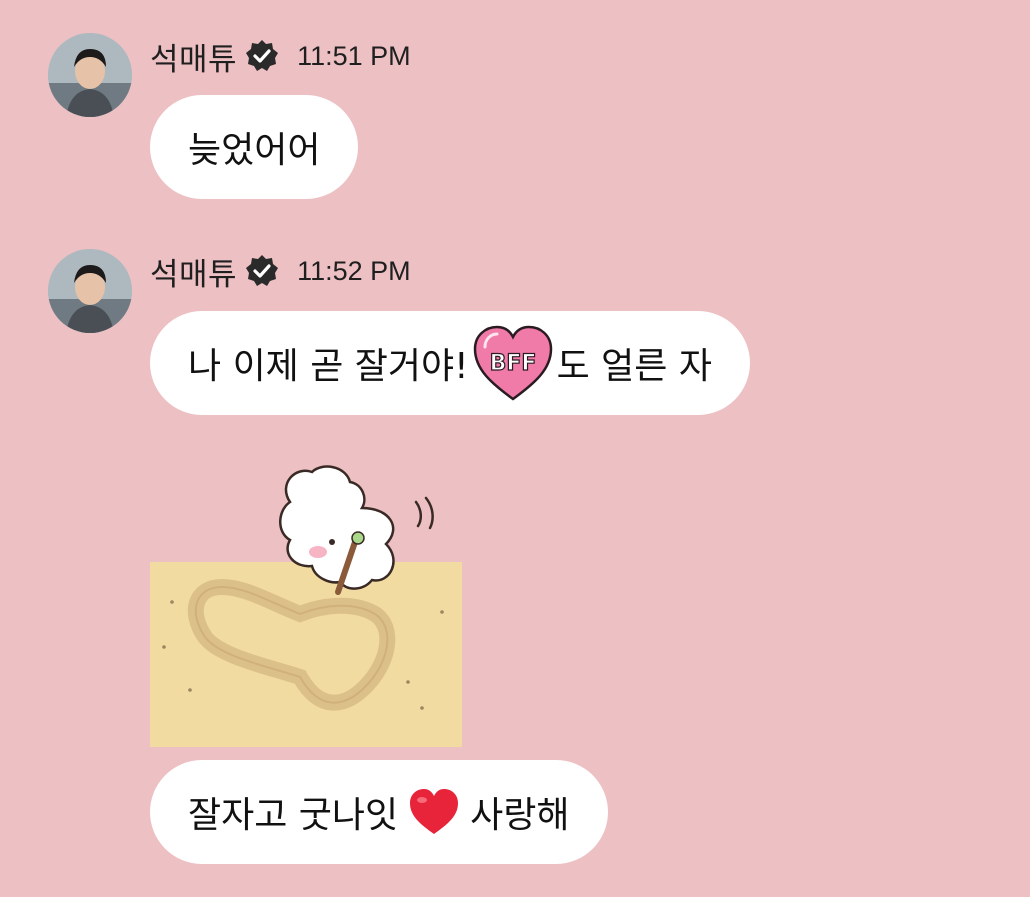  I want to click on message-text: 나 이제 곧 잘거야!, so click(328, 366).